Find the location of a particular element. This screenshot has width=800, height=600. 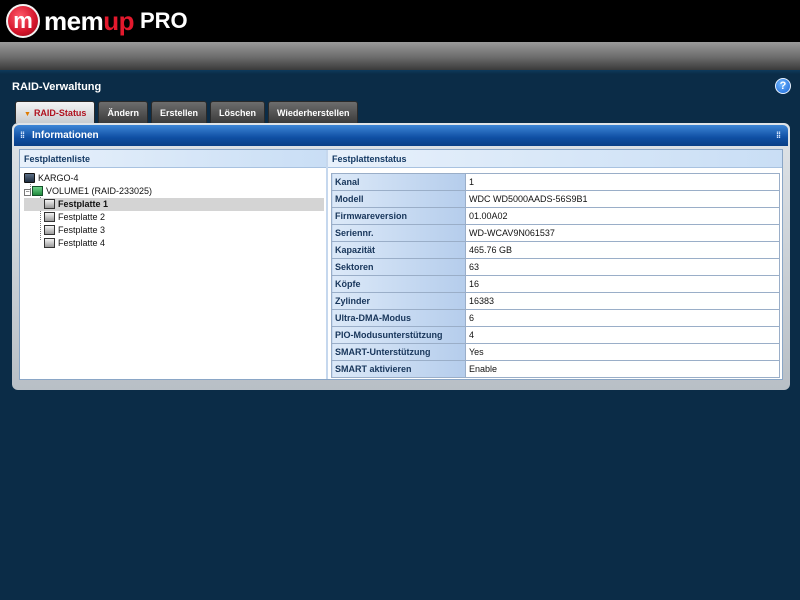

memup-pro-logo: m memup PRO is located at coordinates (97, 21).